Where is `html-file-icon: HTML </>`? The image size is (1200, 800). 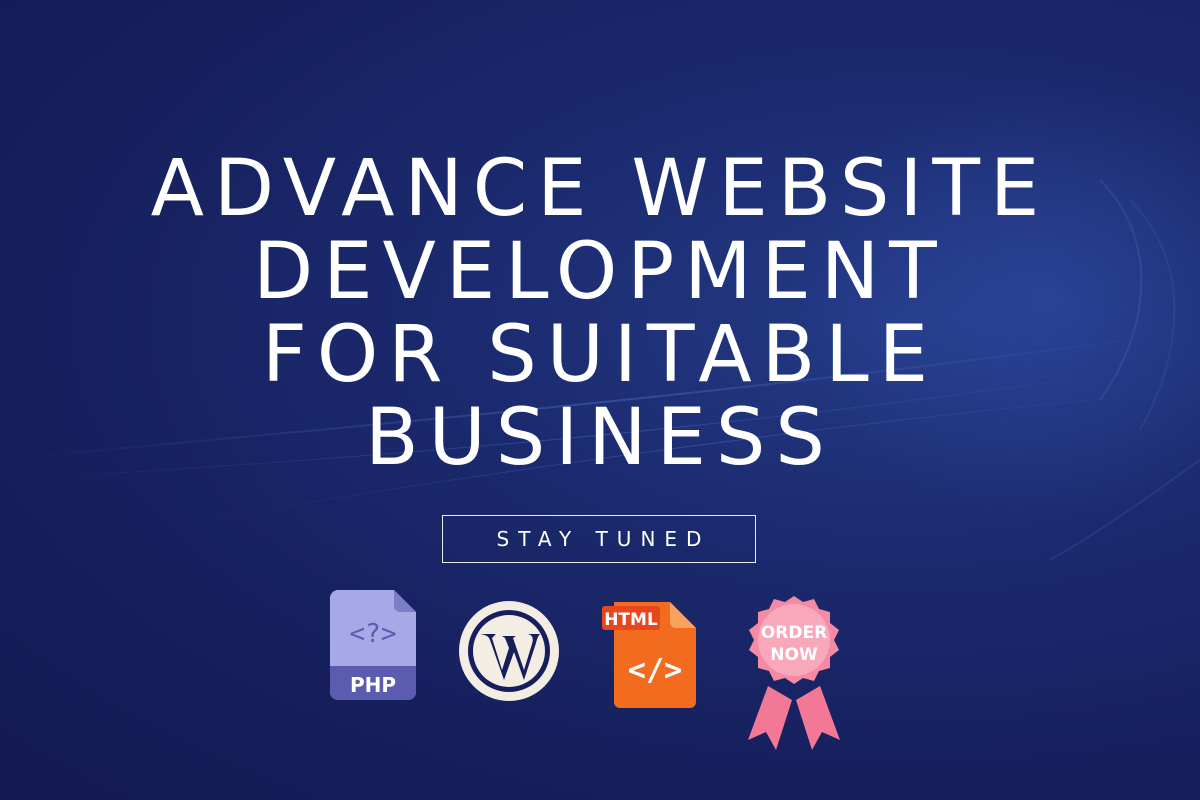
html-file-icon: HTML </> is located at coordinates (649, 654).